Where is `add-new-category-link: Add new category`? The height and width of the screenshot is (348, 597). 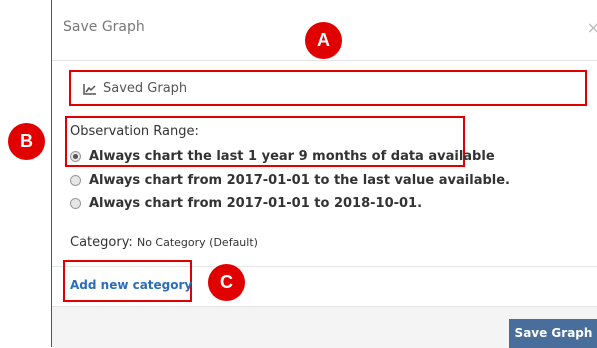
add-new-category-link: Add new category is located at coordinates (131, 285).